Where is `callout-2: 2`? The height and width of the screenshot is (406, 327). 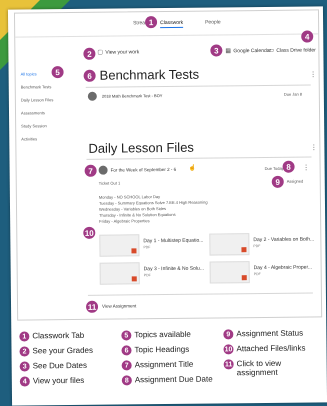 callout-2: 2 is located at coordinates (89, 53).